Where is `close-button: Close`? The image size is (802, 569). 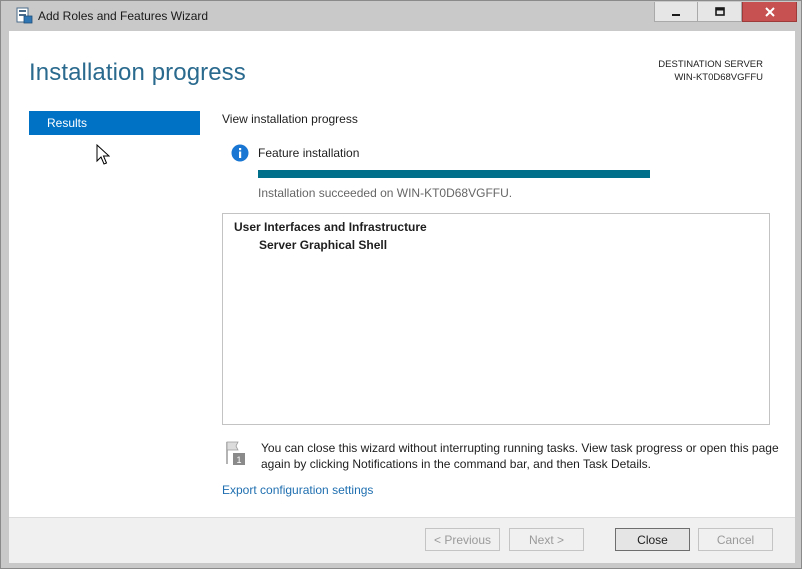
close-button: Close is located at coordinates (652, 539).